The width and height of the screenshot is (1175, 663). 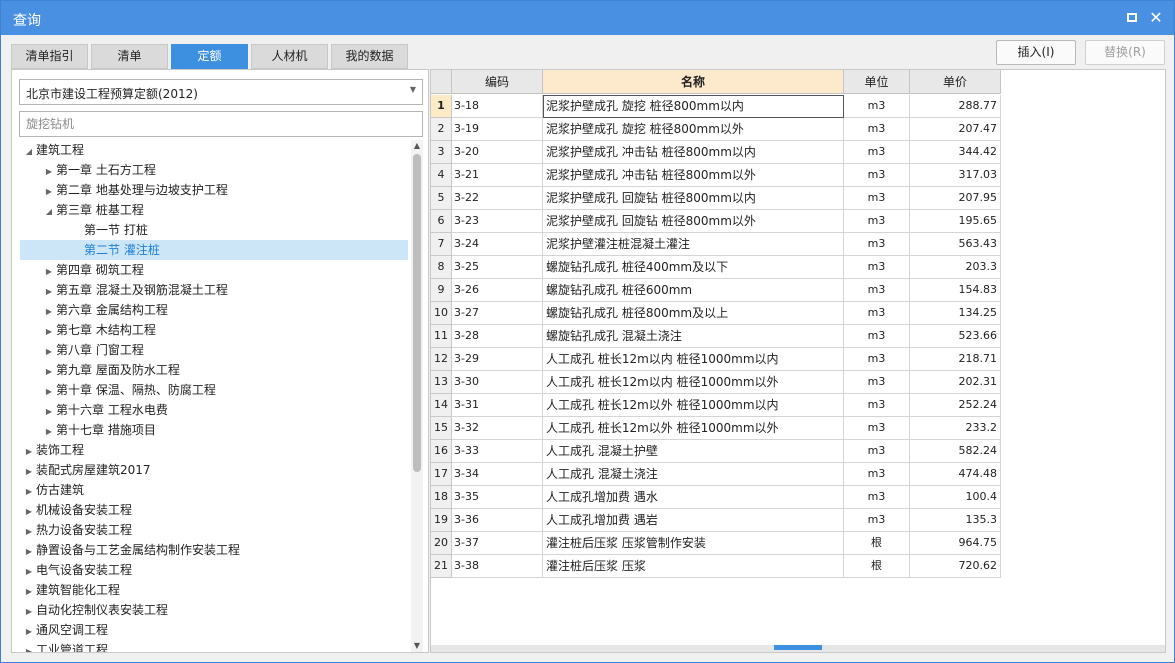 What do you see at coordinates (693, 267) in the screenshot?
I see `table-cell-name: 螺旋钻孔成孔 桩径400mm及以下` at bounding box center [693, 267].